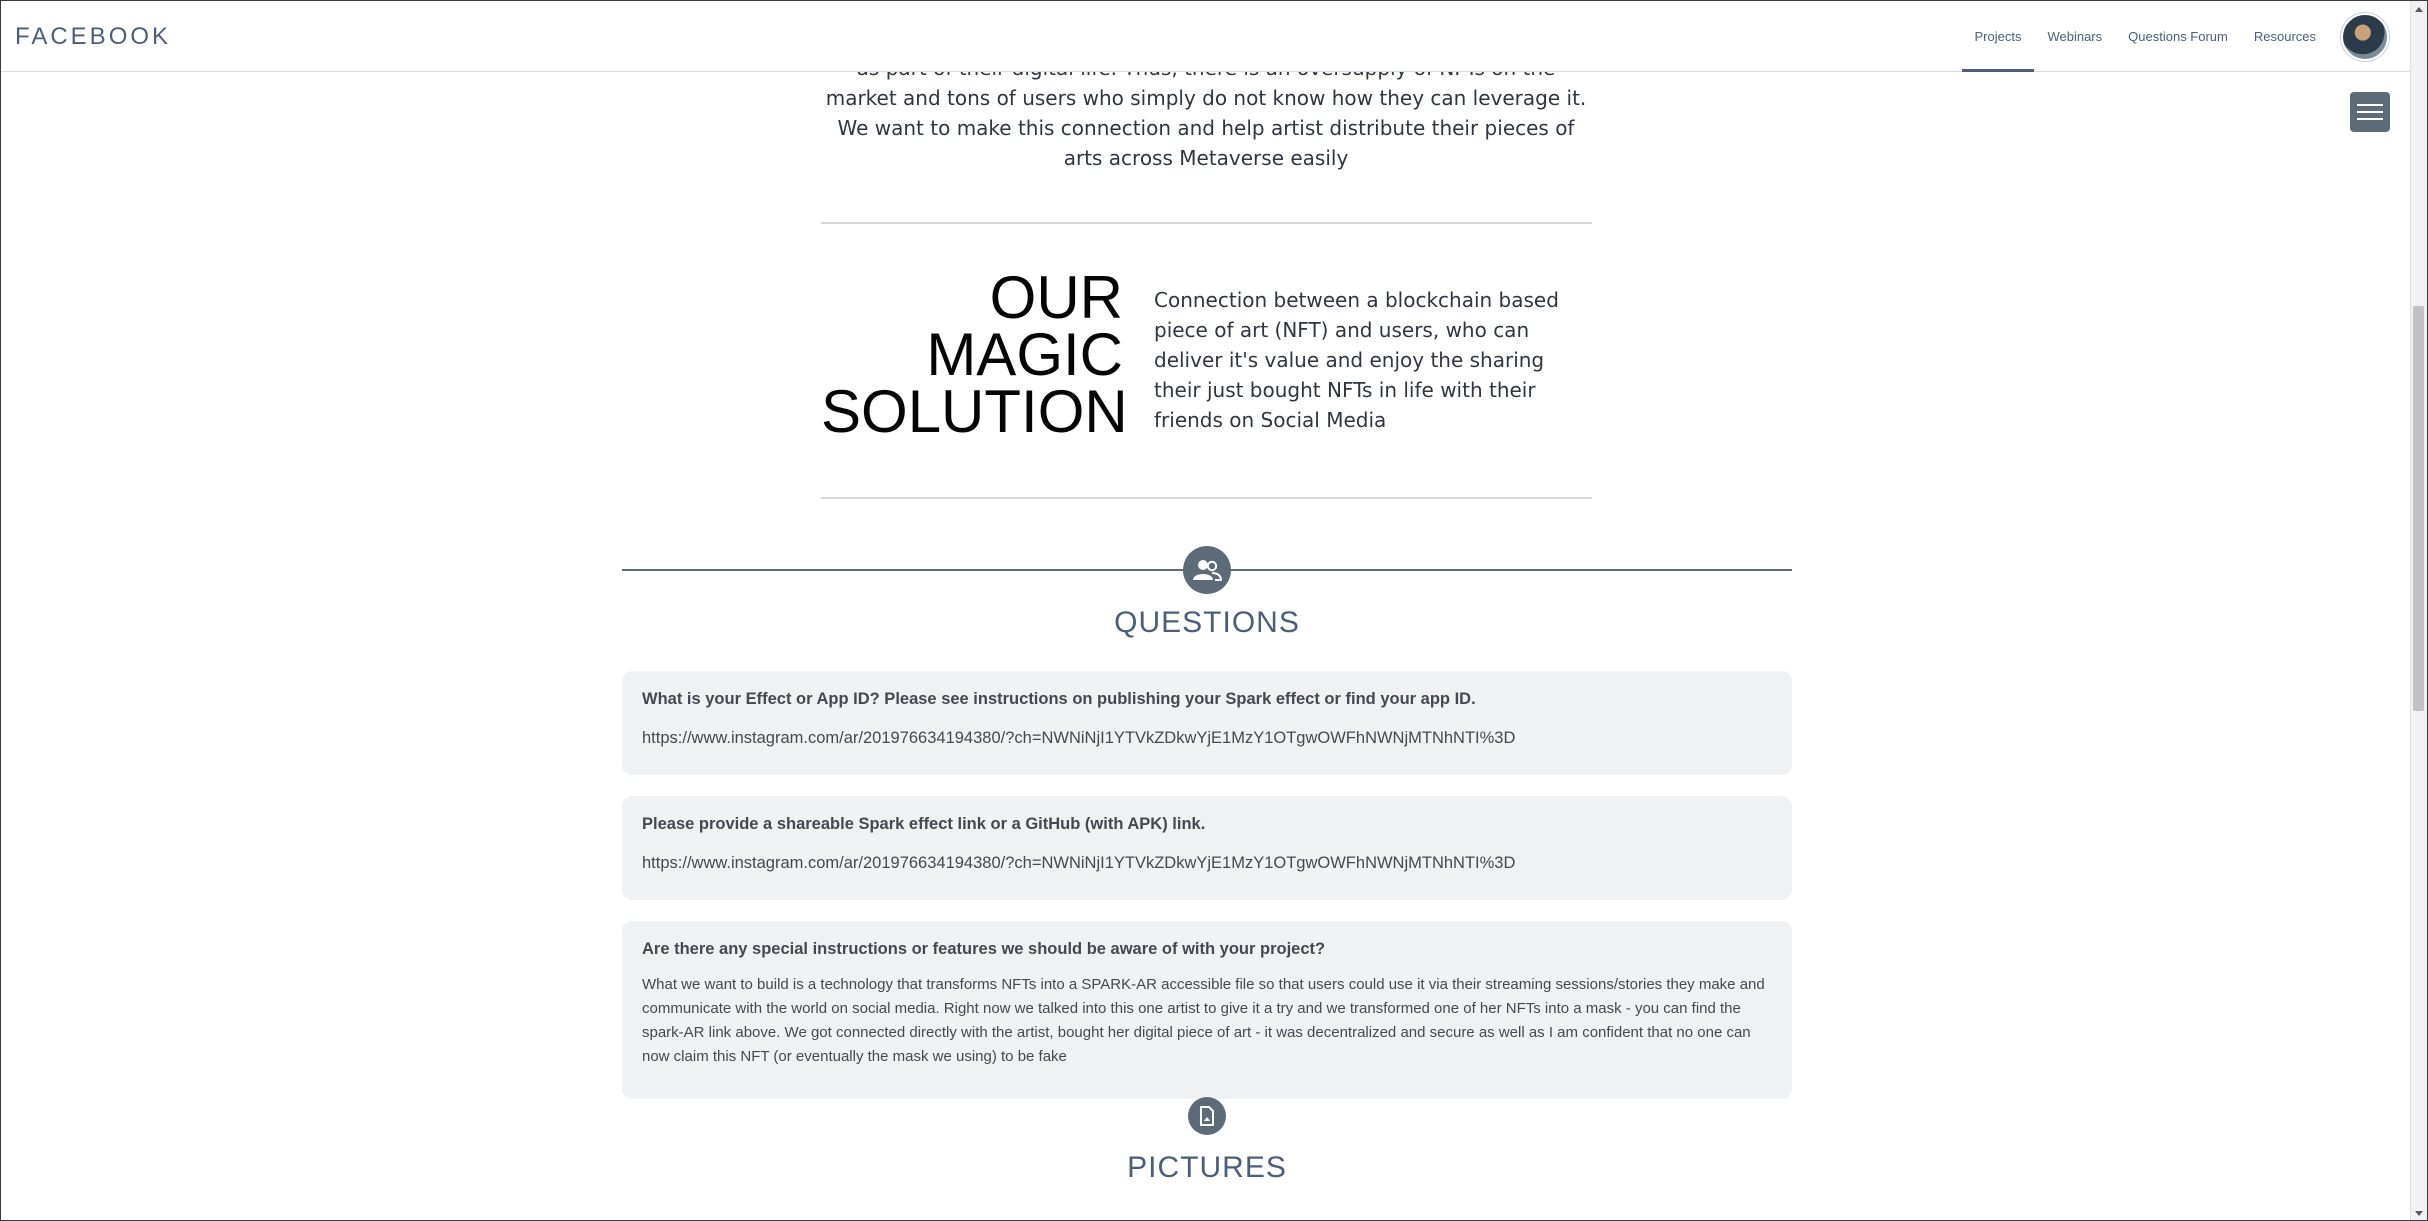 This screenshot has width=2428, height=1221. Describe the element at coordinates (2370, 112) in the screenshot. I see `hamburger-menu-icon` at that location.